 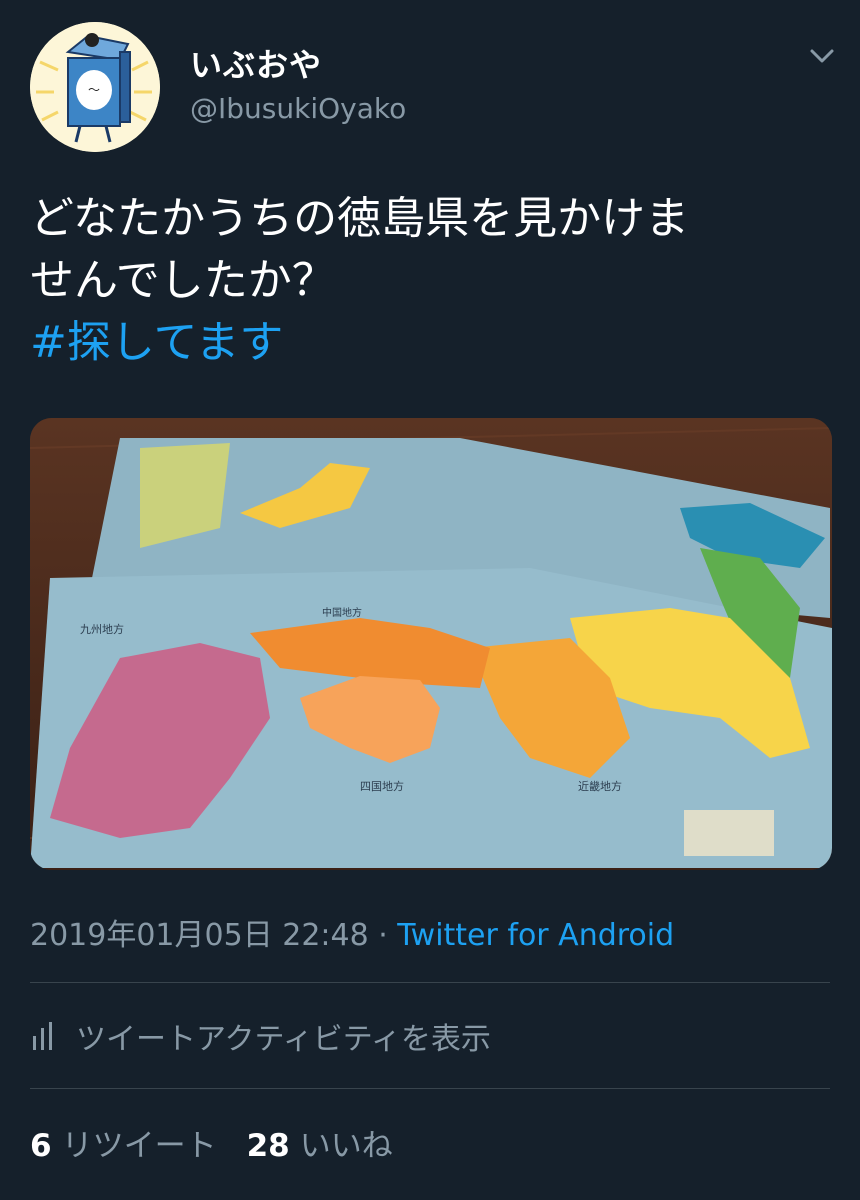 I want to click on chugoku-label: 中国地方, so click(x=342, y=612).